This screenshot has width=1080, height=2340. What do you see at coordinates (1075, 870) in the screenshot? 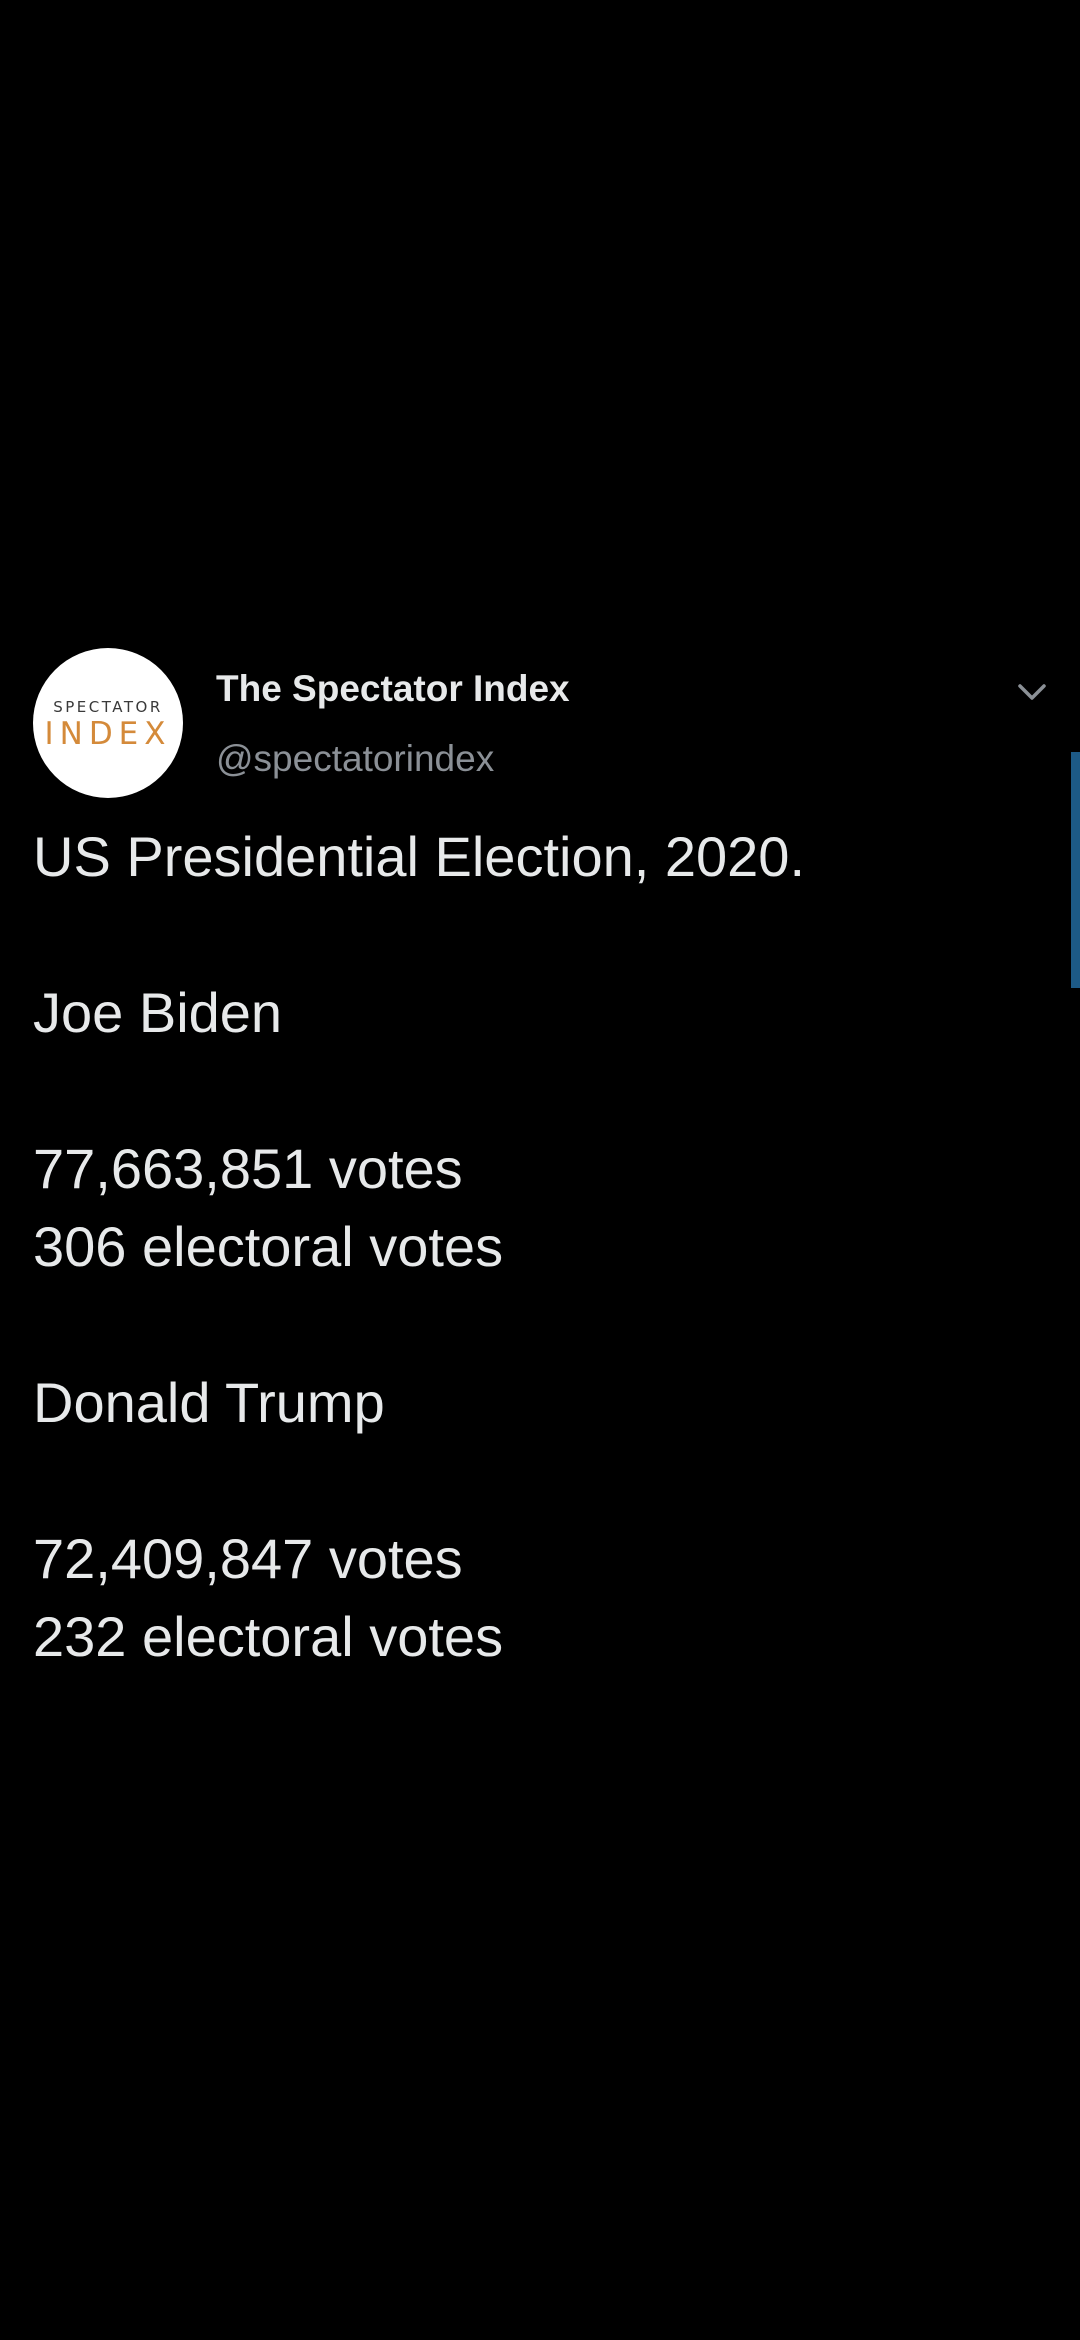
I see `scrollbar` at bounding box center [1075, 870].